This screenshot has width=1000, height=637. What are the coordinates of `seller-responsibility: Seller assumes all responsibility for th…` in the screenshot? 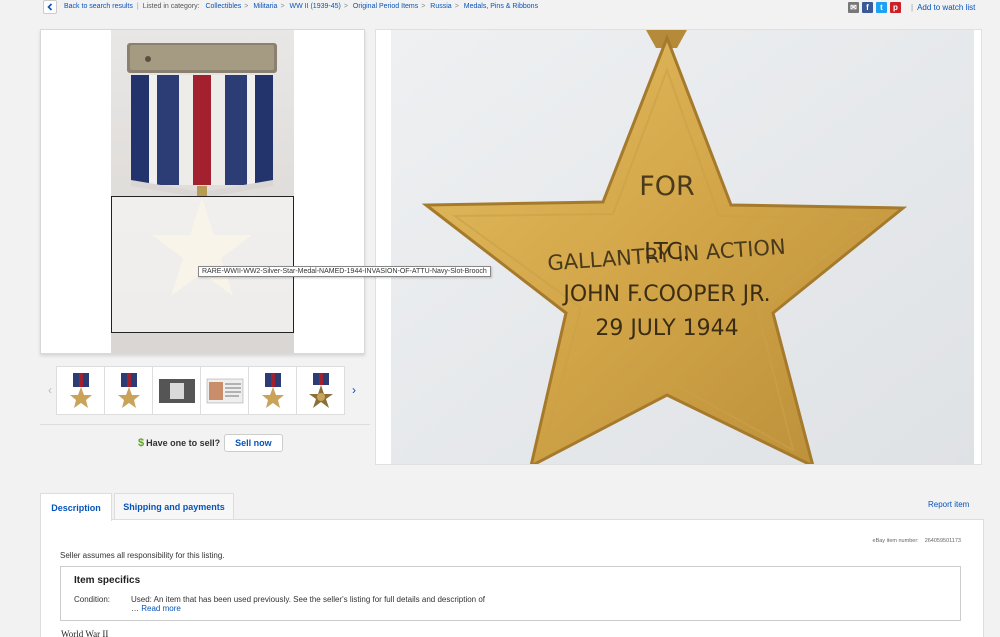 It's located at (142, 555).